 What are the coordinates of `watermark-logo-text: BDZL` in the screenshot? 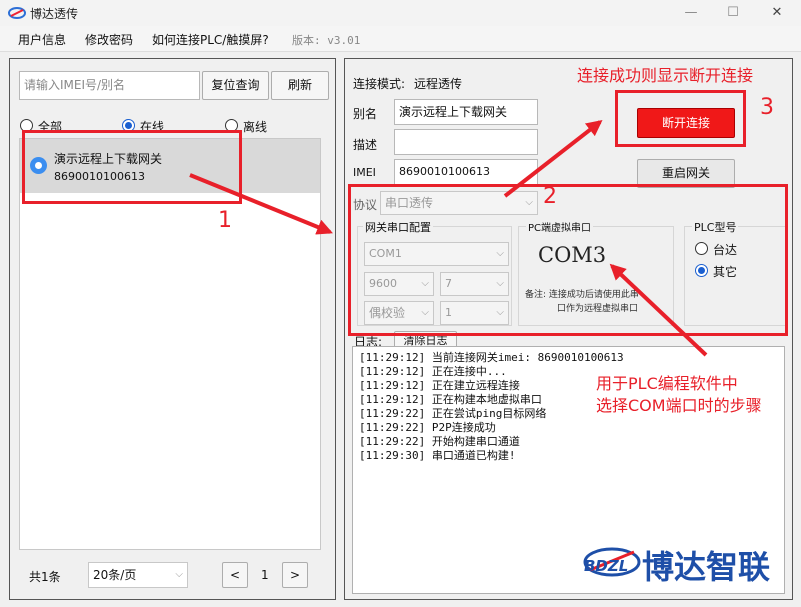 It's located at (606, 566).